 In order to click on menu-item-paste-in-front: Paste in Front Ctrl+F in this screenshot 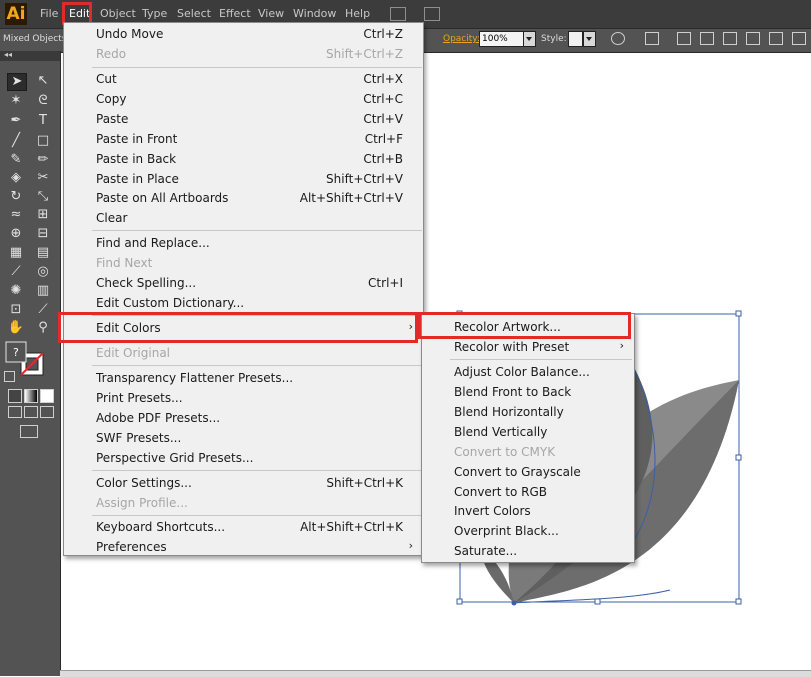, I will do `click(243, 139)`.